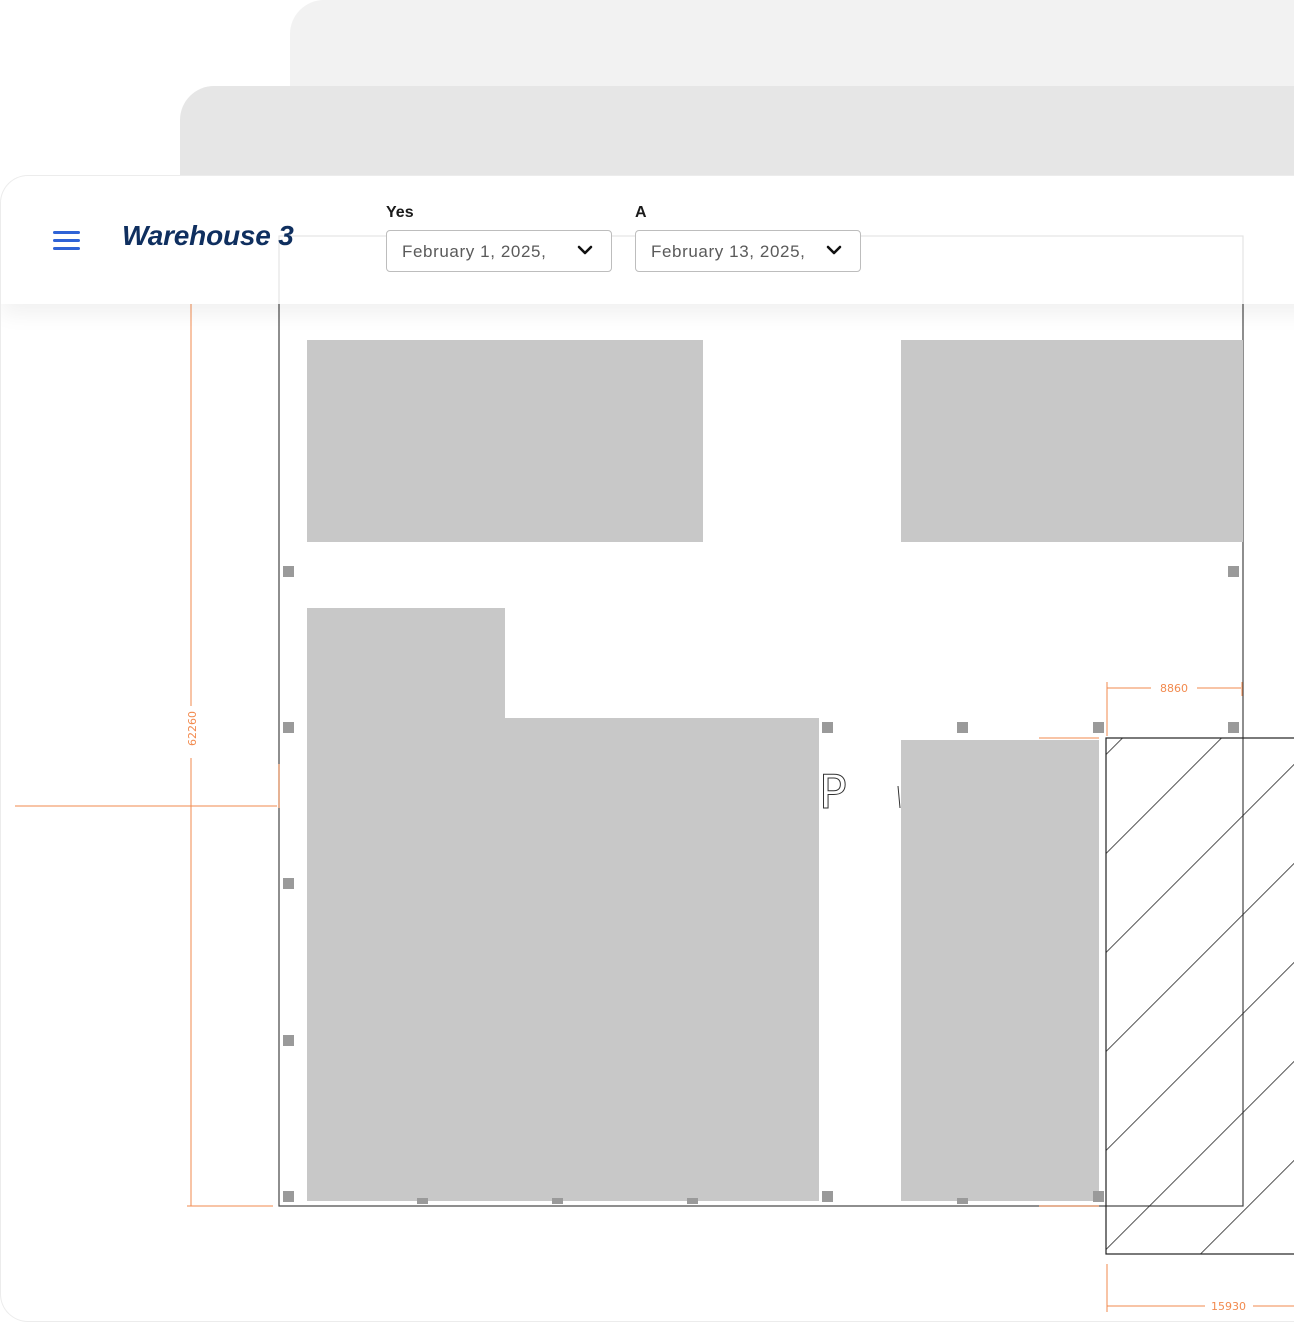  What do you see at coordinates (208, 235) in the screenshot?
I see `page-title: Warehouse 3` at bounding box center [208, 235].